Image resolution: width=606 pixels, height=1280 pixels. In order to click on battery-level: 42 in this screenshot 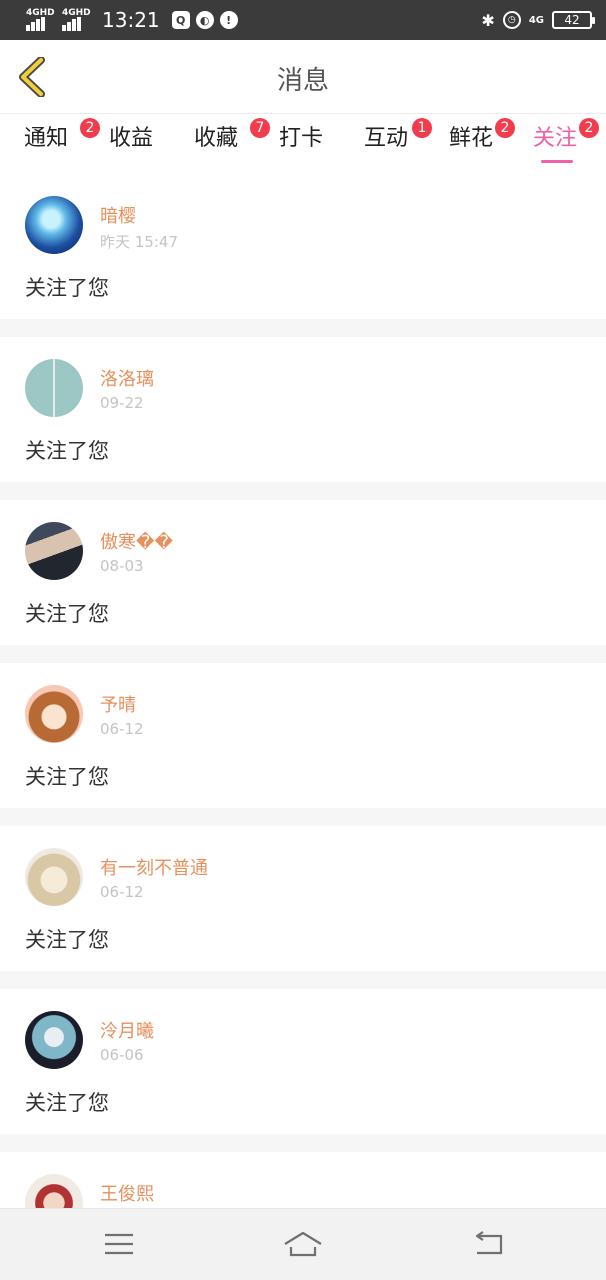, I will do `click(572, 20)`.